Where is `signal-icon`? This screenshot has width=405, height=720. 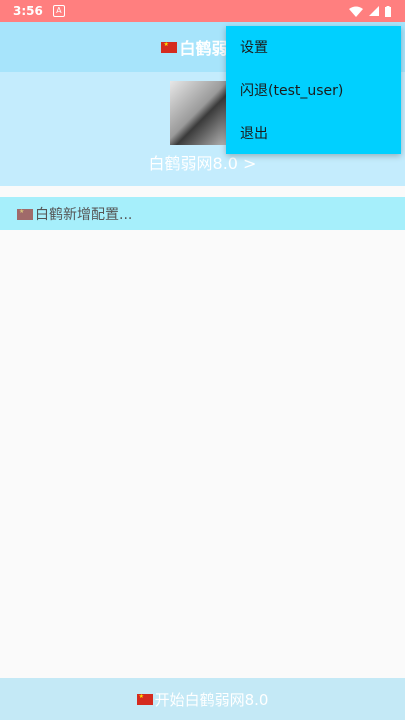
signal-icon is located at coordinates (374, 11).